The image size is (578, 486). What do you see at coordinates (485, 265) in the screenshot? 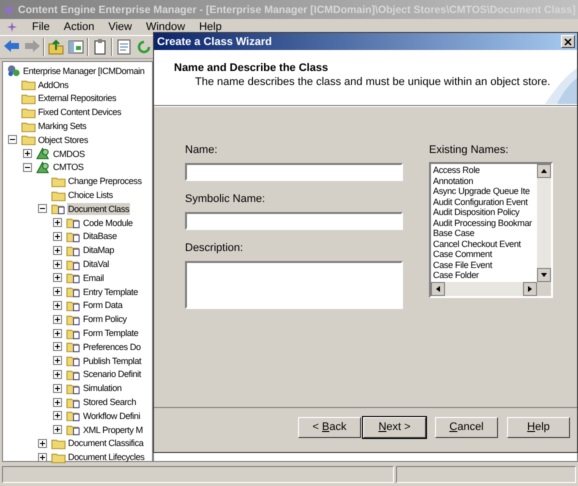
I see `list-item: Case File Event` at bounding box center [485, 265].